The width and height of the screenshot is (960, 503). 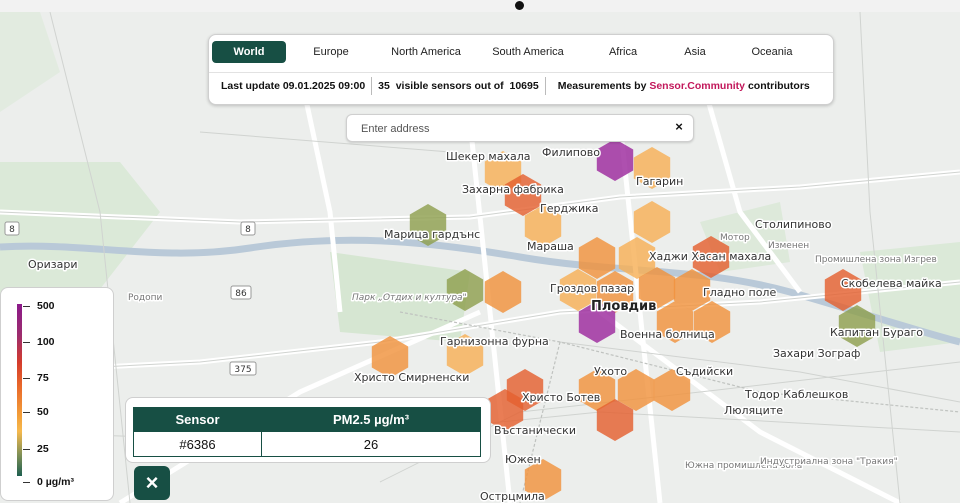 What do you see at coordinates (735, 238) in the screenshot?
I see `place-label: Мотор` at bounding box center [735, 238].